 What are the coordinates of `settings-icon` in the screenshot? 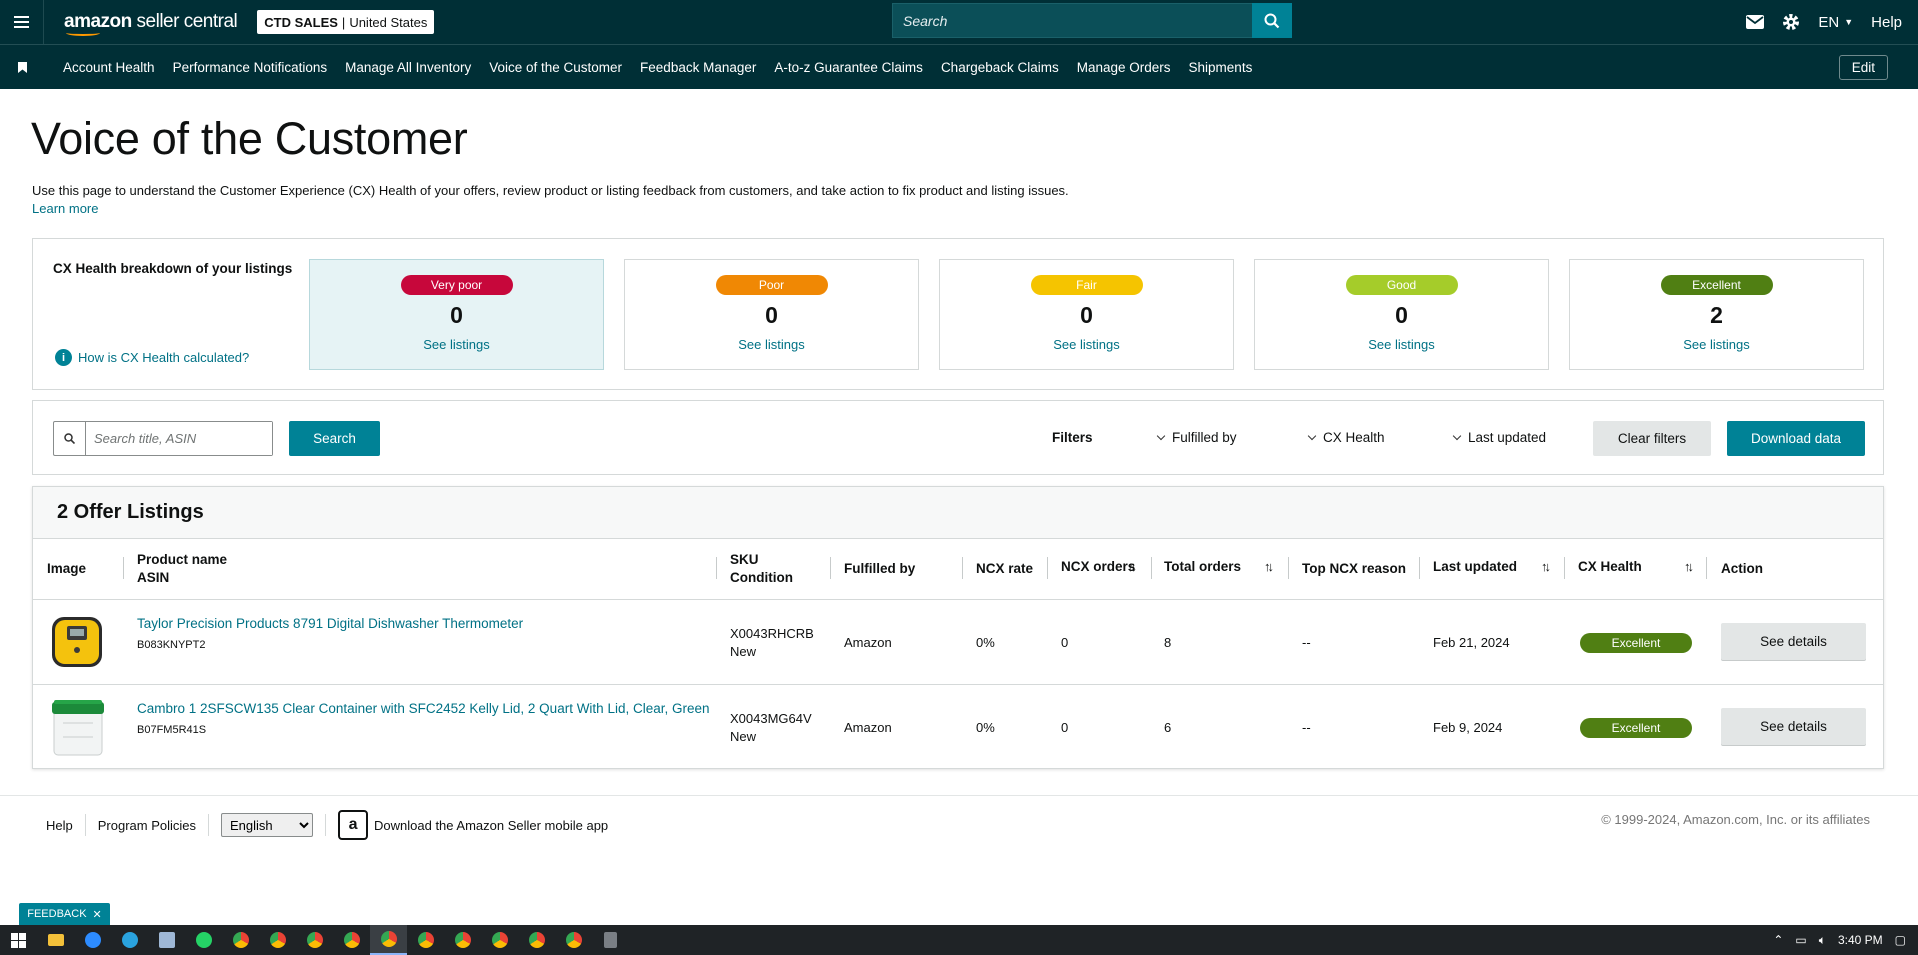 It's located at (1791, 22).